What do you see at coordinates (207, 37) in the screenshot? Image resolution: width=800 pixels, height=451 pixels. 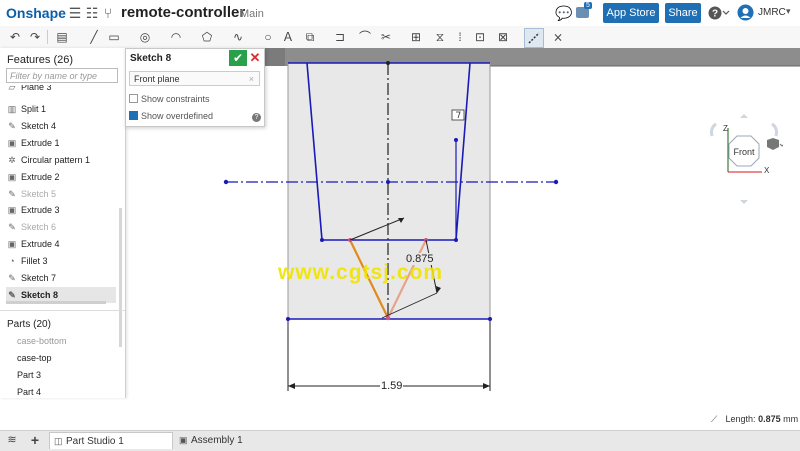 I see `polygon-icon: ⬠` at bounding box center [207, 37].